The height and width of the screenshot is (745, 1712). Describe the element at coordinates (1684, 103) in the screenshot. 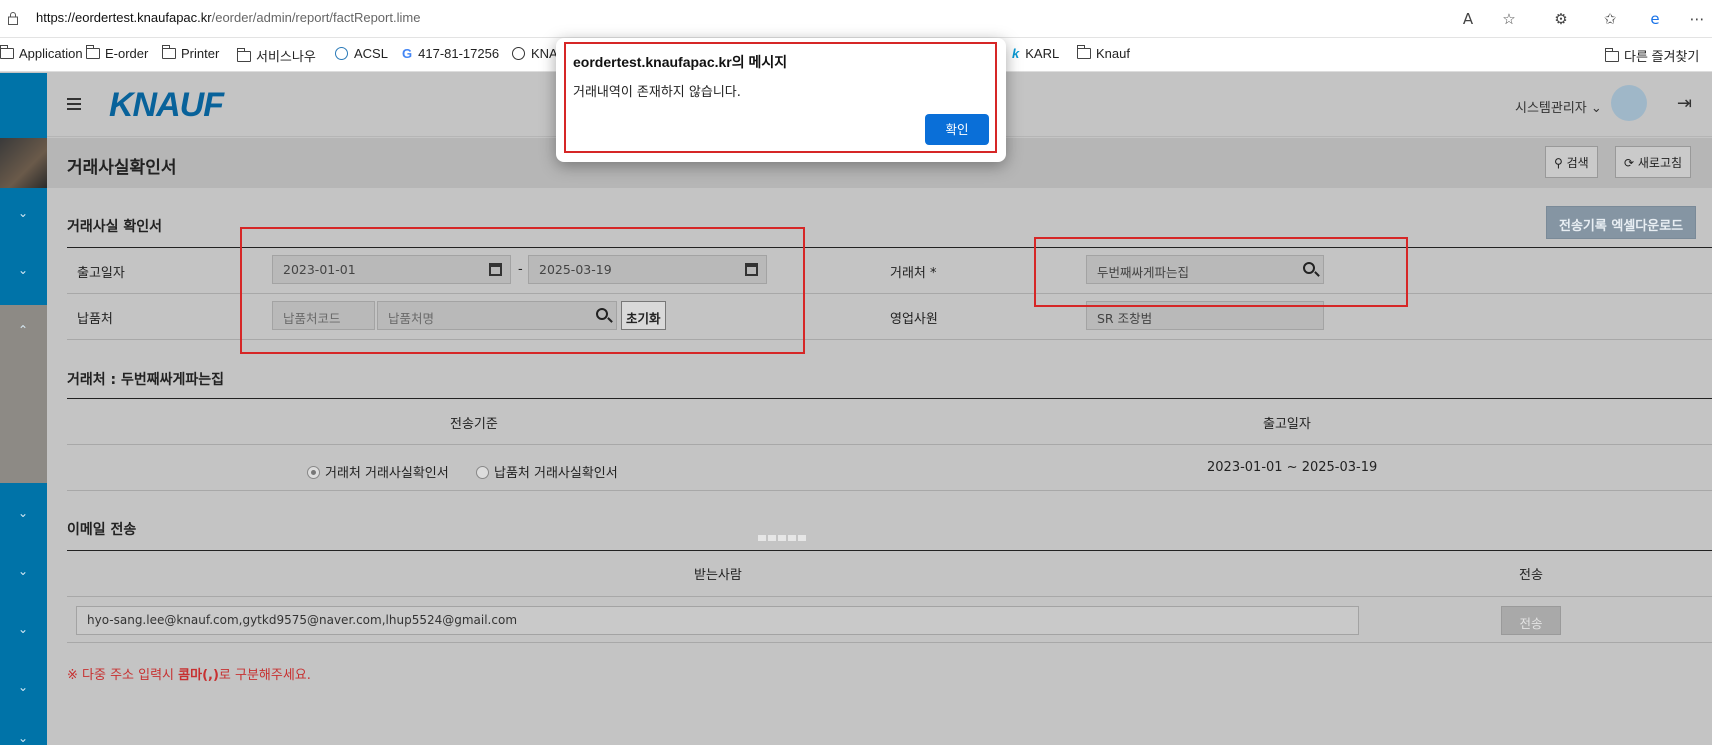

I see `logout-icon: ⇥` at that location.